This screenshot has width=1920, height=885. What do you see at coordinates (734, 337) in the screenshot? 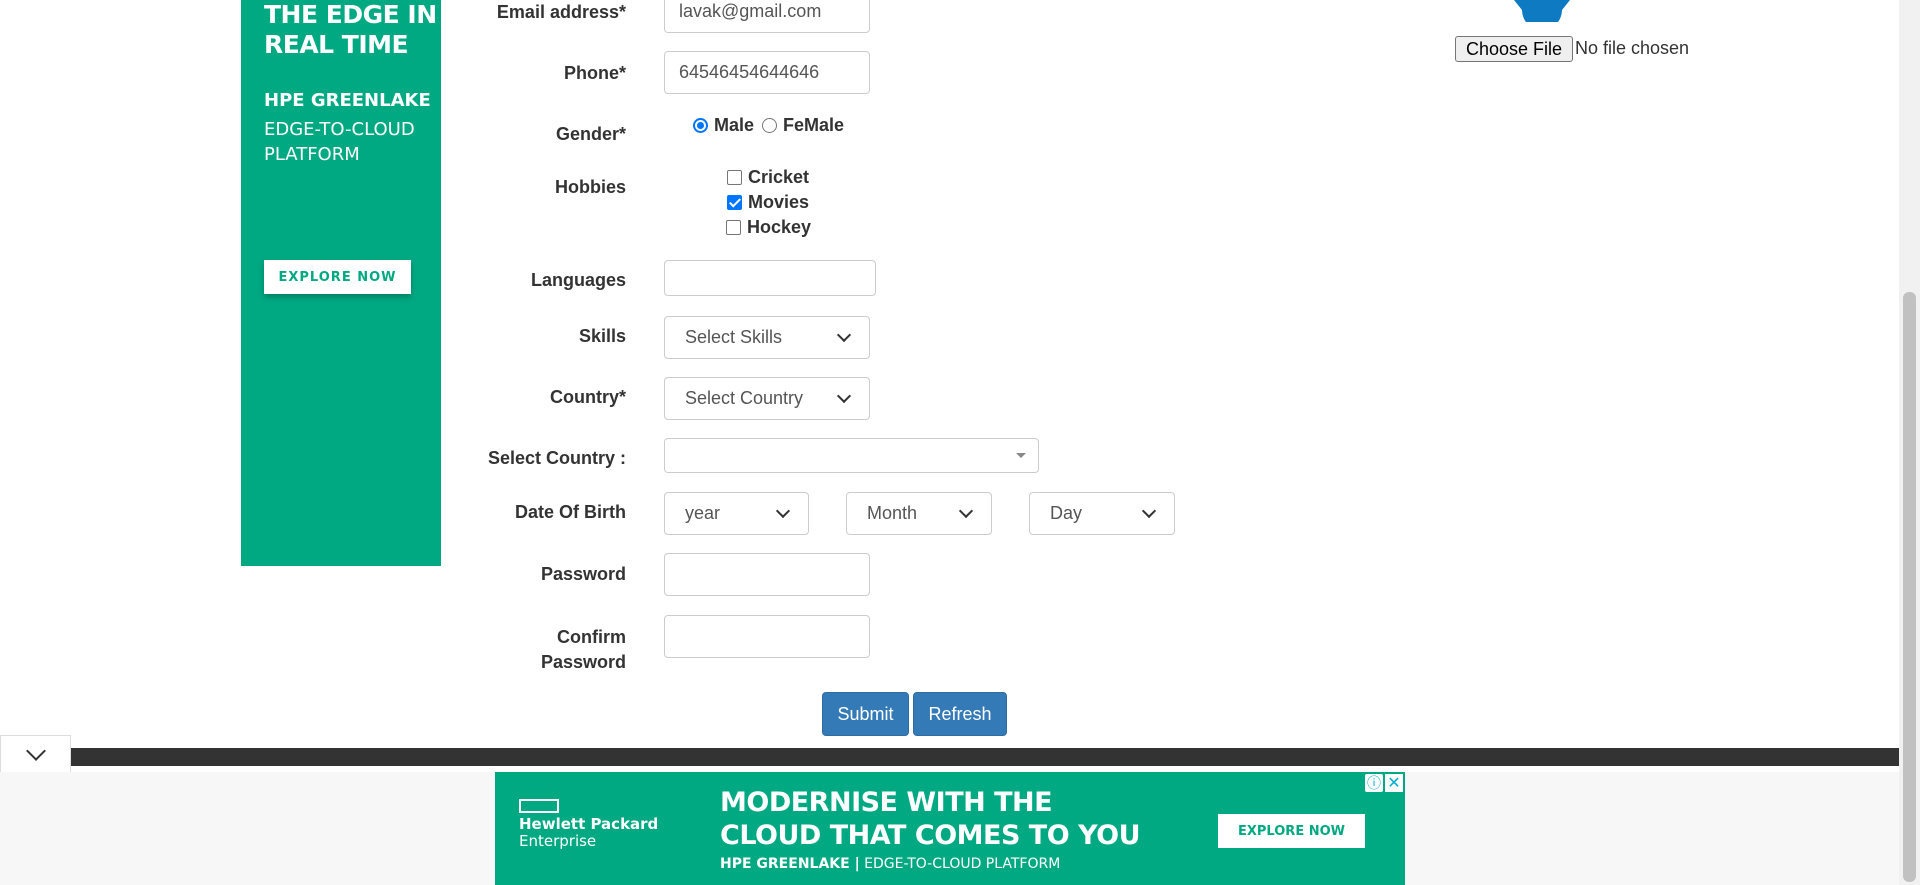
I see `skills-select-value: Select Skills` at bounding box center [734, 337].